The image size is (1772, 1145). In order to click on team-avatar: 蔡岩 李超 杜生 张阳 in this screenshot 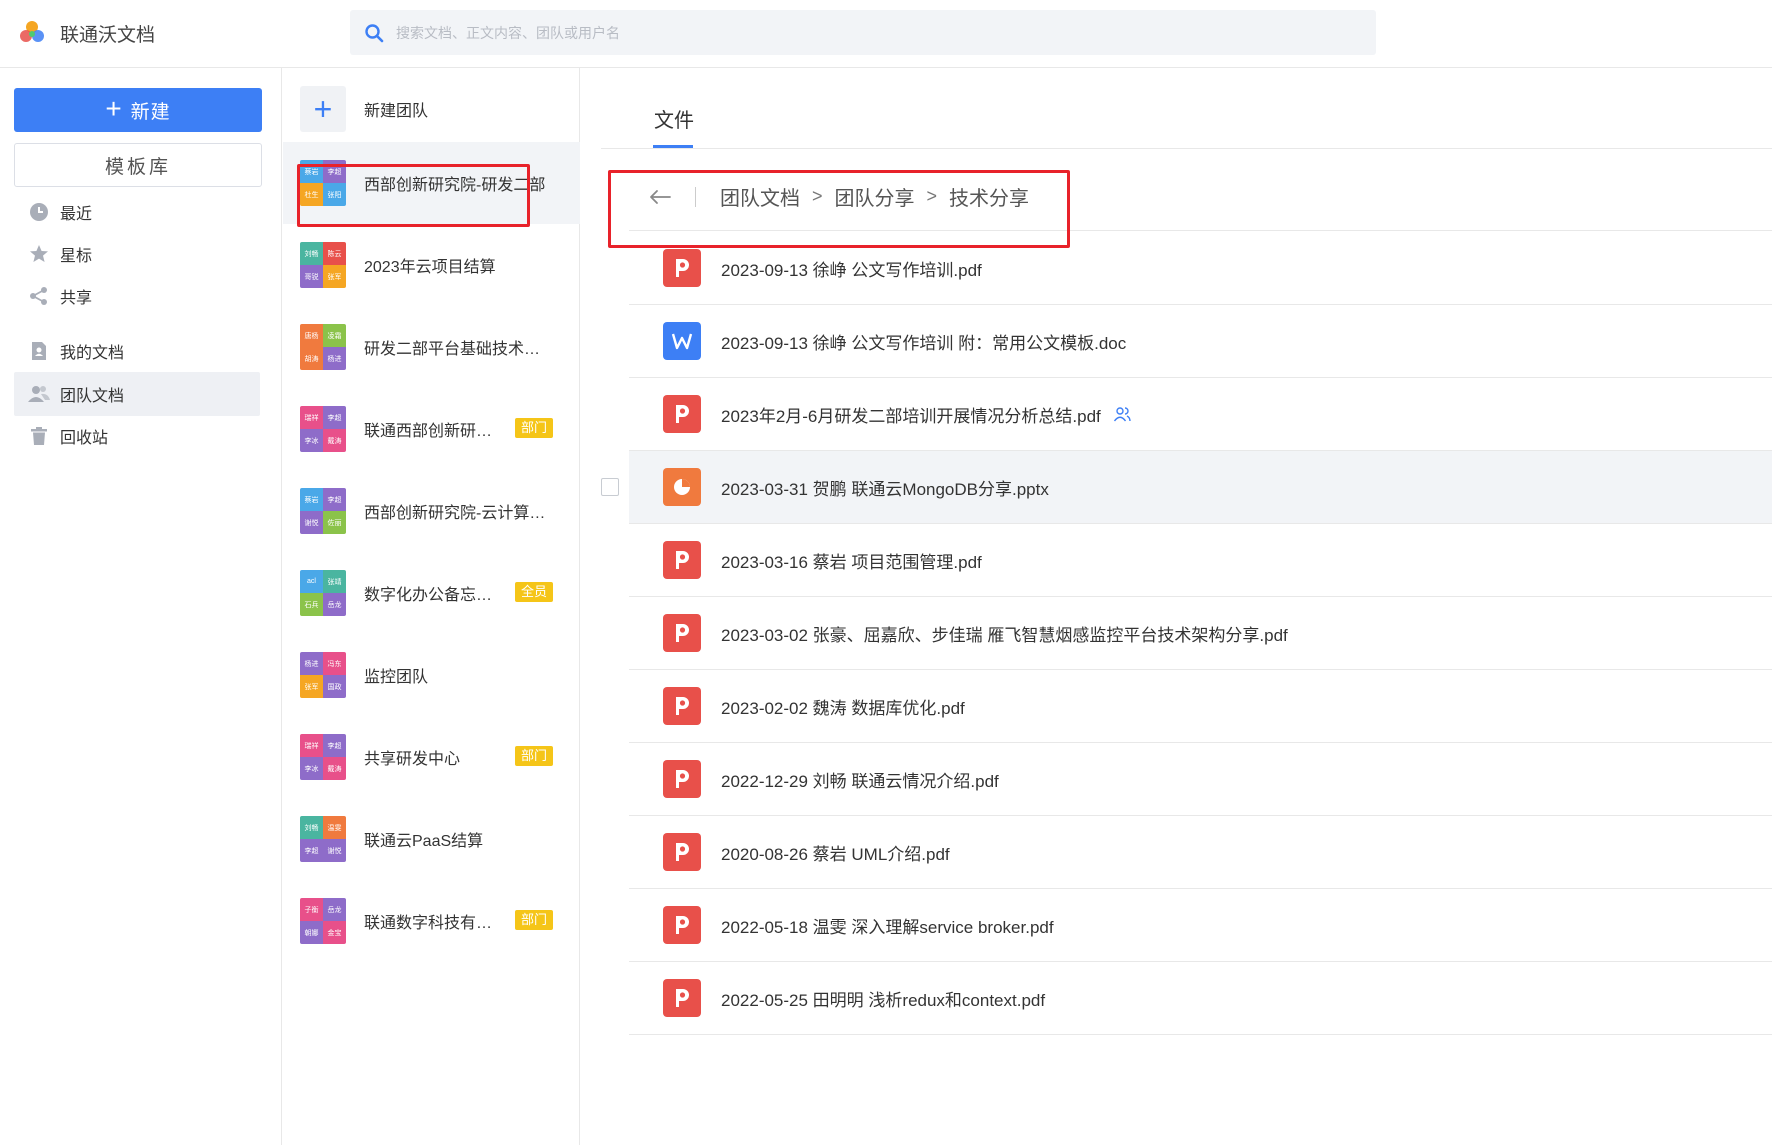, I will do `click(323, 183)`.